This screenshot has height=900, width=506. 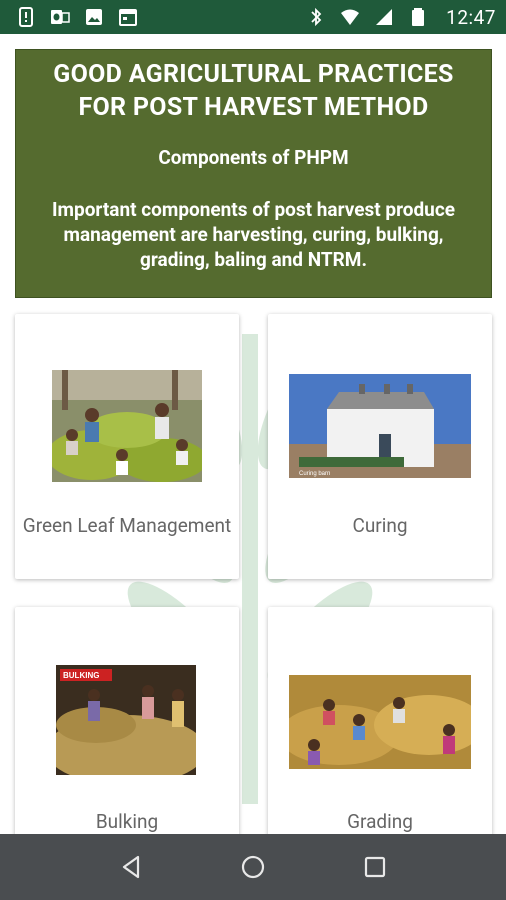 What do you see at coordinates (127, 426) in the screenshot?
I see `green-leaf-photo` at bounding box center [127, 426].